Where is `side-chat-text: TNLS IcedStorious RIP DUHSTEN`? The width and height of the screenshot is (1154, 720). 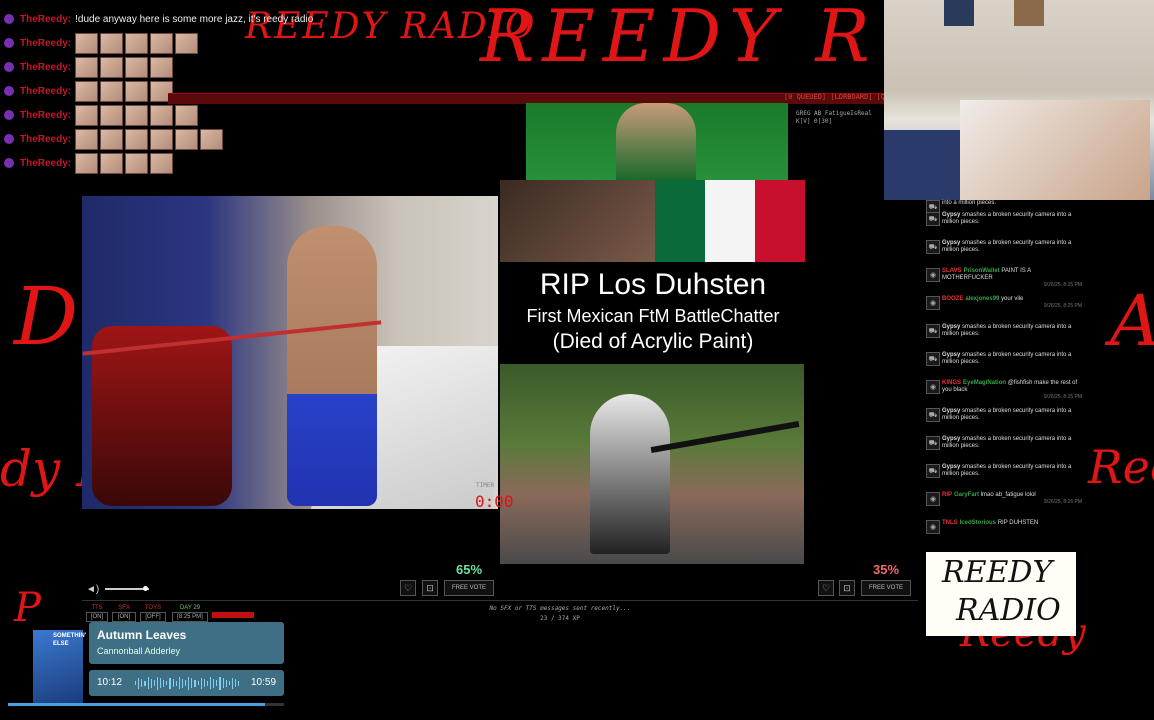
side-chat-text: TNLS IcedStorious RIP DUHSTEN is located at coordinates (1012, 523).